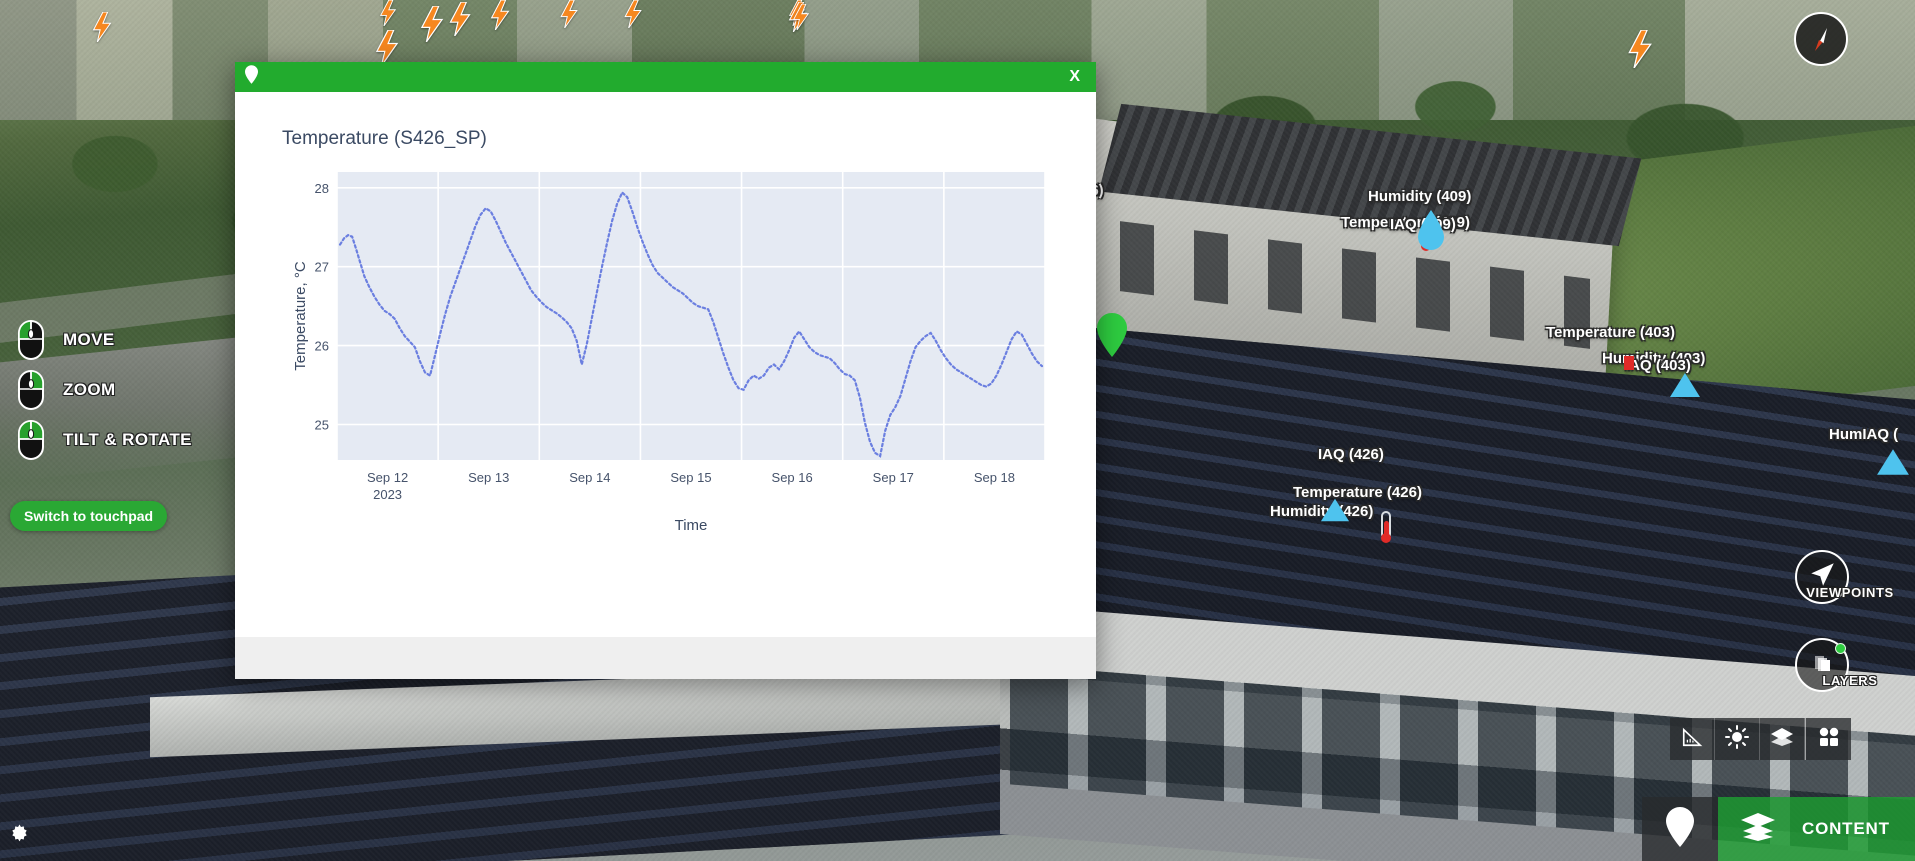  Describe the element at coordinates (1419, 196) in the screenshot. I see `sensor-label-humidity-409: Humidity (409)` at that location.